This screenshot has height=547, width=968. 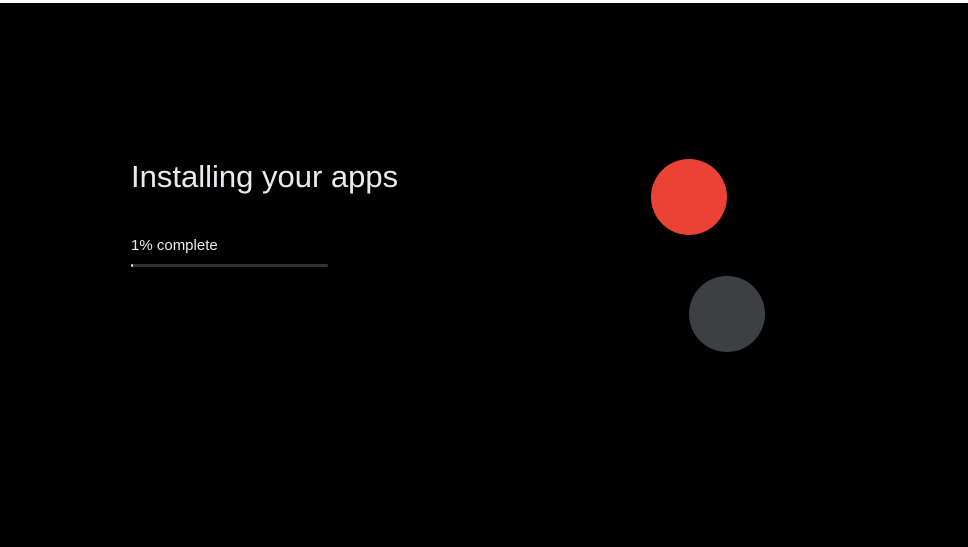 I want to click on gray-circle-graphic, so click(x=727, y=314).